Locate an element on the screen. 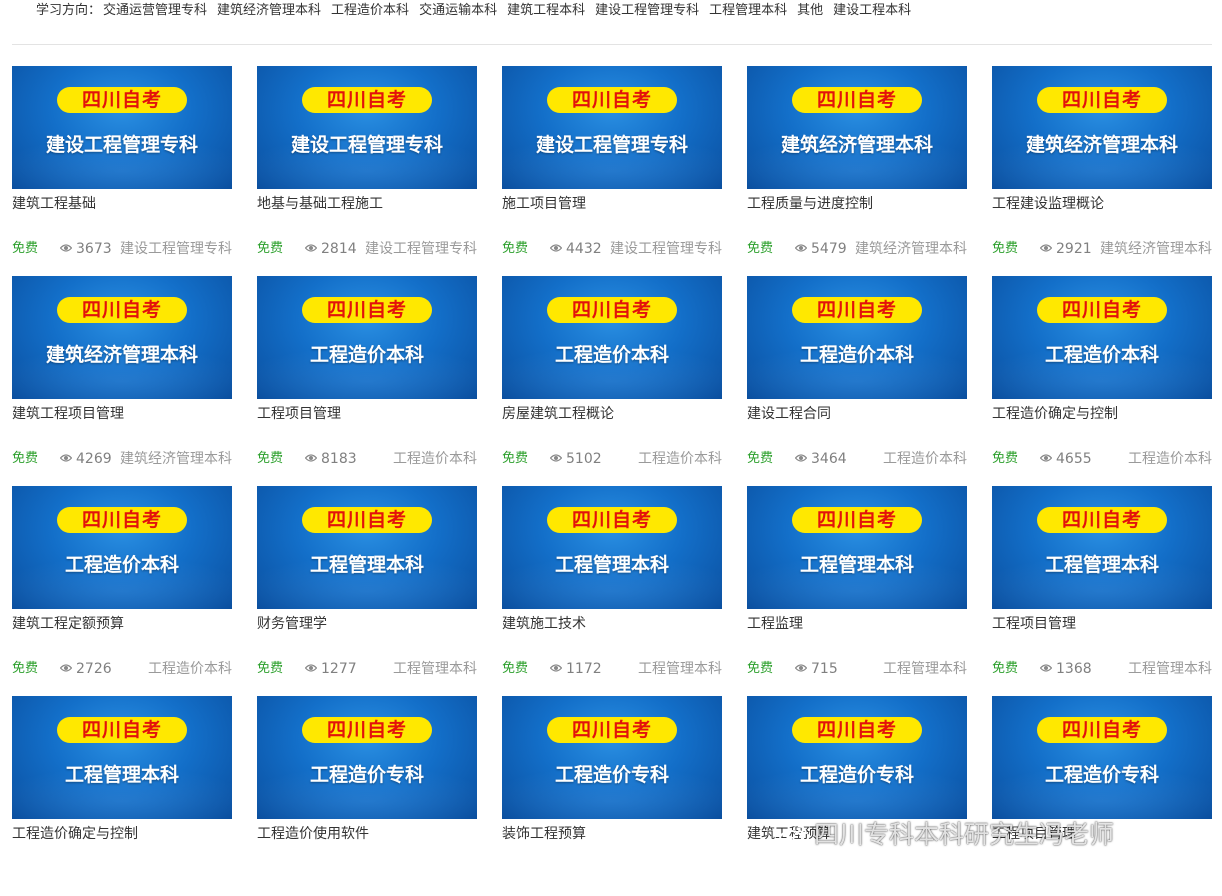 This screenshot has height=896, width=1222. course-card: 四川自考 工程造价本科 房屋建筑工程概论 免费 5102 工程造价本科 is located at coordinates (612, 376).